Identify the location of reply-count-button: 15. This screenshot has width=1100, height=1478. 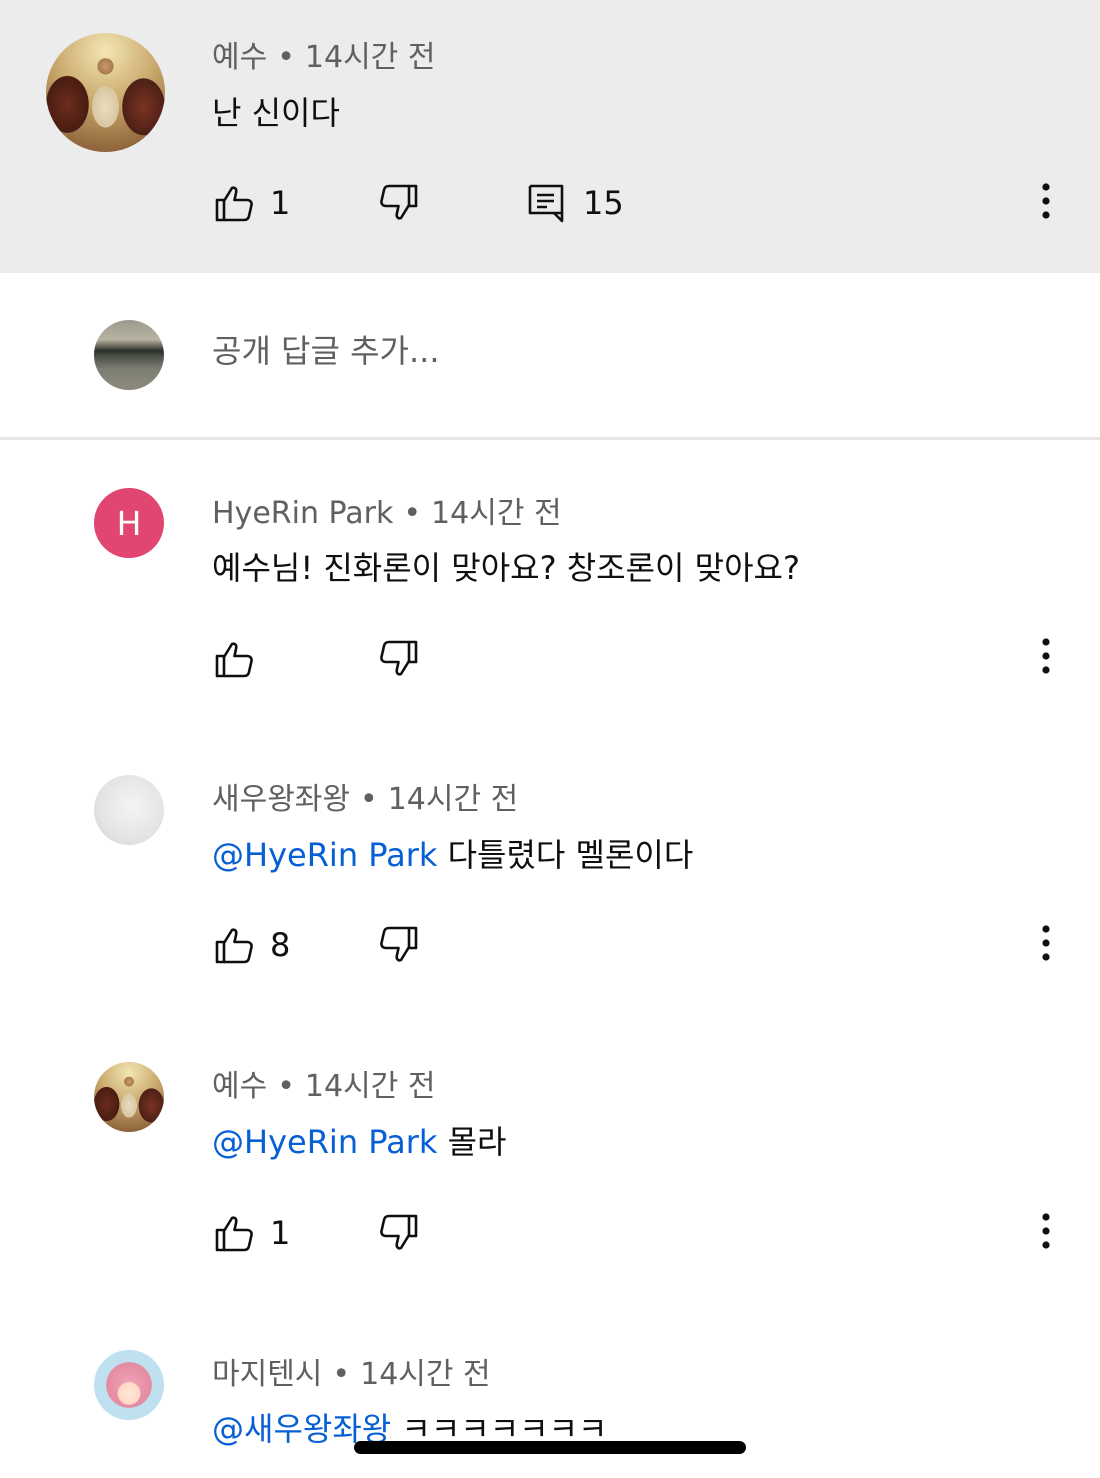
(575, 203).